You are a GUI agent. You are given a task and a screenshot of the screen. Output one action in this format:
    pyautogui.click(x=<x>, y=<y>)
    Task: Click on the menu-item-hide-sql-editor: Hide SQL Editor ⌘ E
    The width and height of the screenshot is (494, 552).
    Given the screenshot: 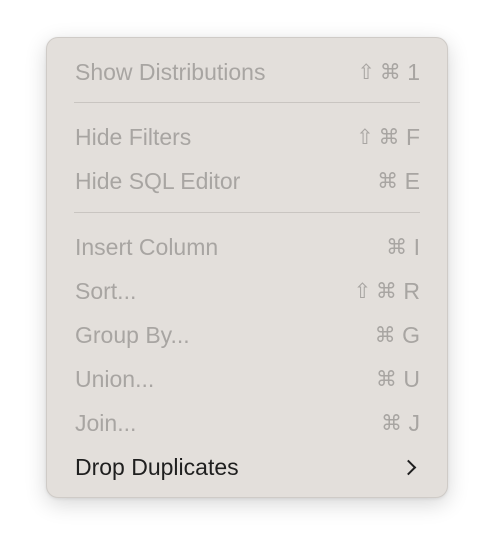 What is the action you would take?
    pyautogui.click(x=247, y=181)
    